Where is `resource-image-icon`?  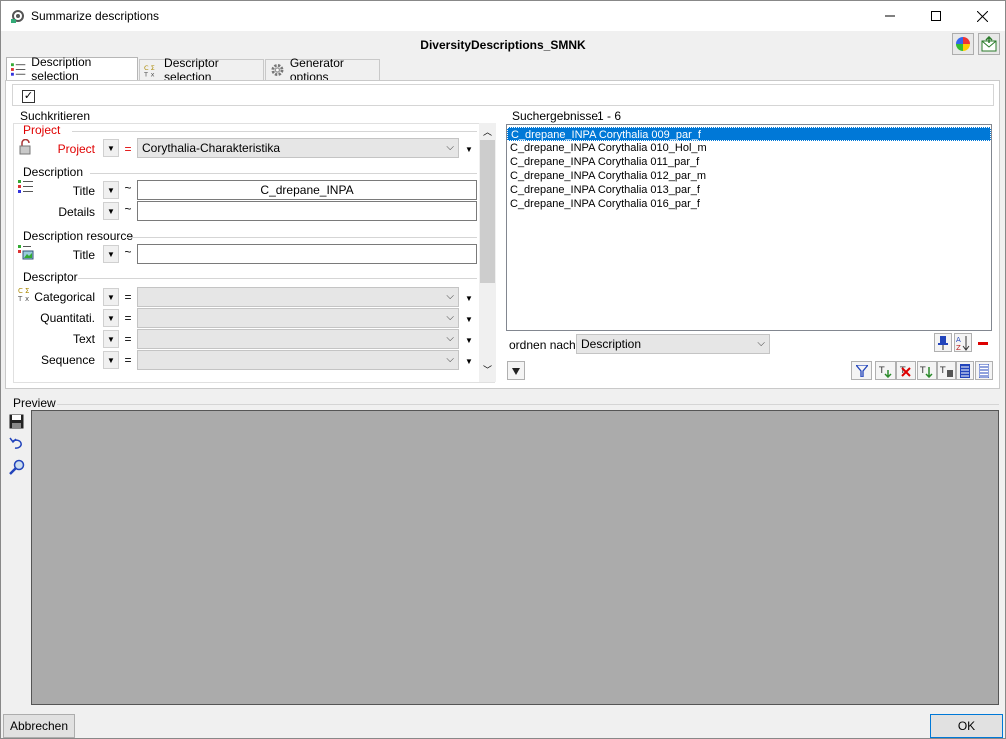
resource-image-icon is located at coordinates (26, 252).